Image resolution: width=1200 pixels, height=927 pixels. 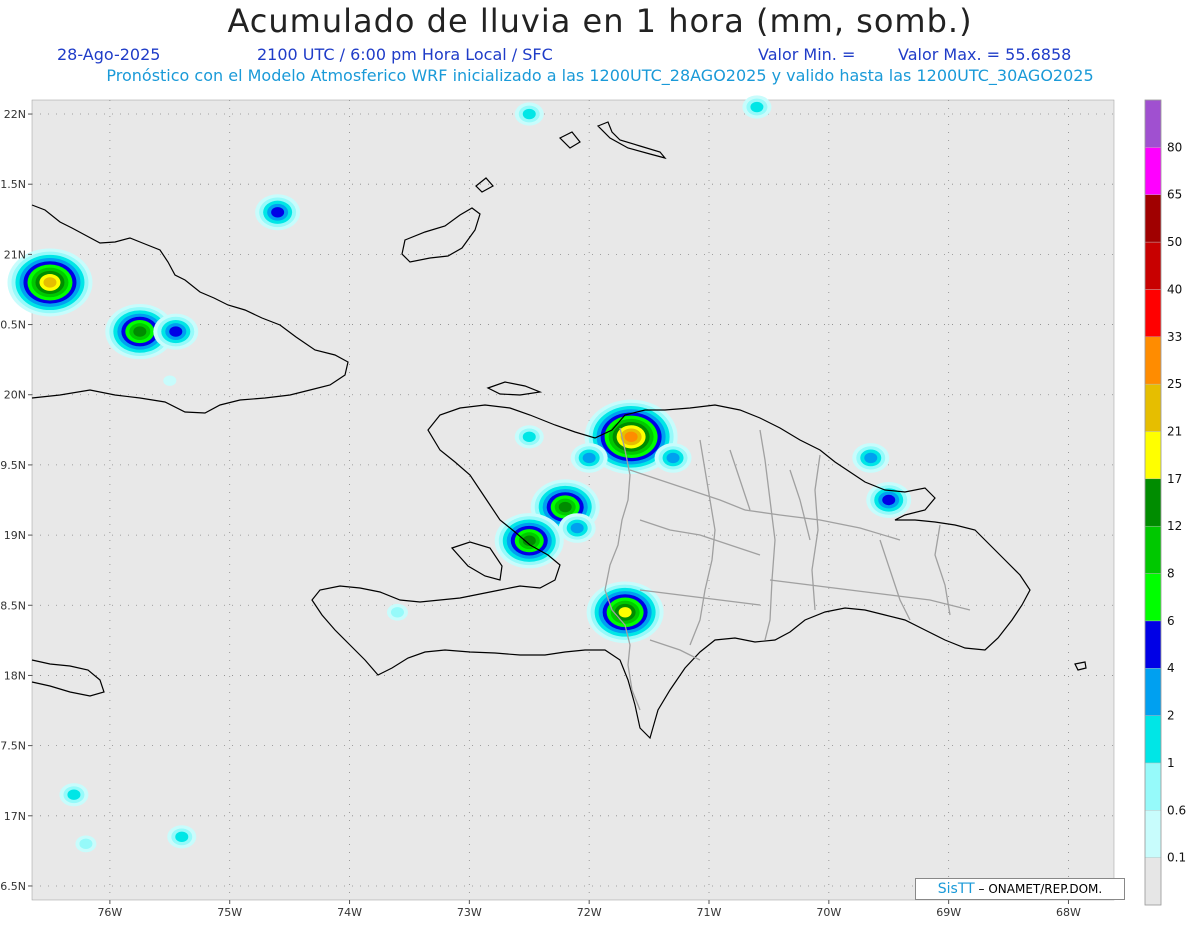 What do you see at coordinates (15, 535) in the screenshot?
I see `lat-tick-label: 19N` at bounding box center [15, 535].